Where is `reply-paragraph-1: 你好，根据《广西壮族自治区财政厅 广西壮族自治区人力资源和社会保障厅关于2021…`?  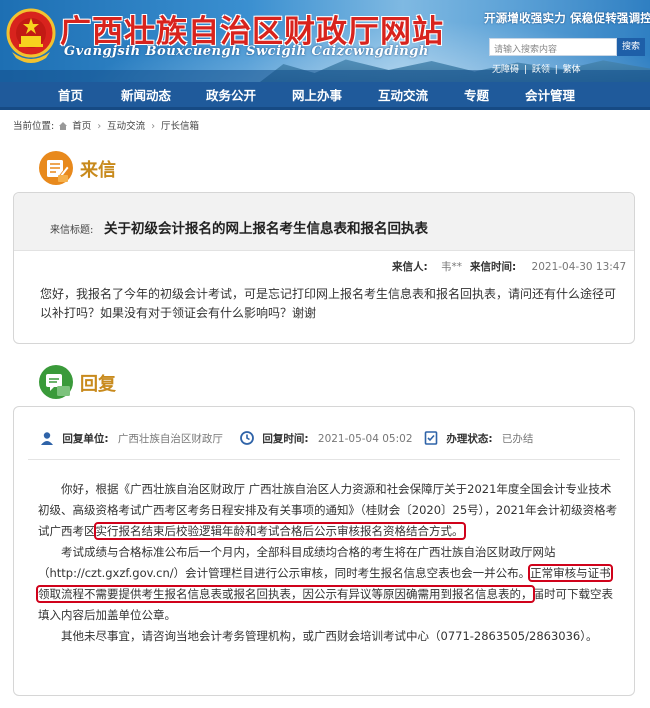
reply-paragraph-1: 你好，根据《广西壮族自治区财政厅 广西壮族自治区人力资源和社会保障厅关于2021… is located at coordinates (328, 511).